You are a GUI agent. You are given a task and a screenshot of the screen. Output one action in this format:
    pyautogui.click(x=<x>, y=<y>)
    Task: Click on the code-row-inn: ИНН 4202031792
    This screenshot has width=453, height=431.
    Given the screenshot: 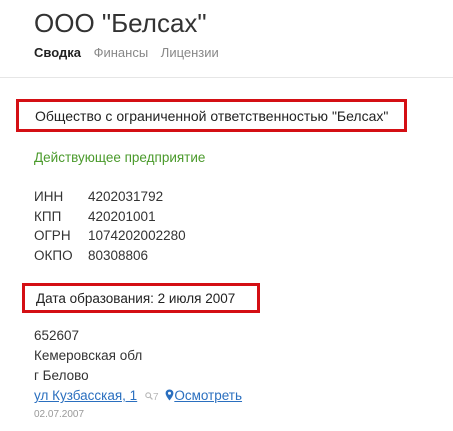 What is the action you would take?
    pyautogui.click(x=110, y=199)
    